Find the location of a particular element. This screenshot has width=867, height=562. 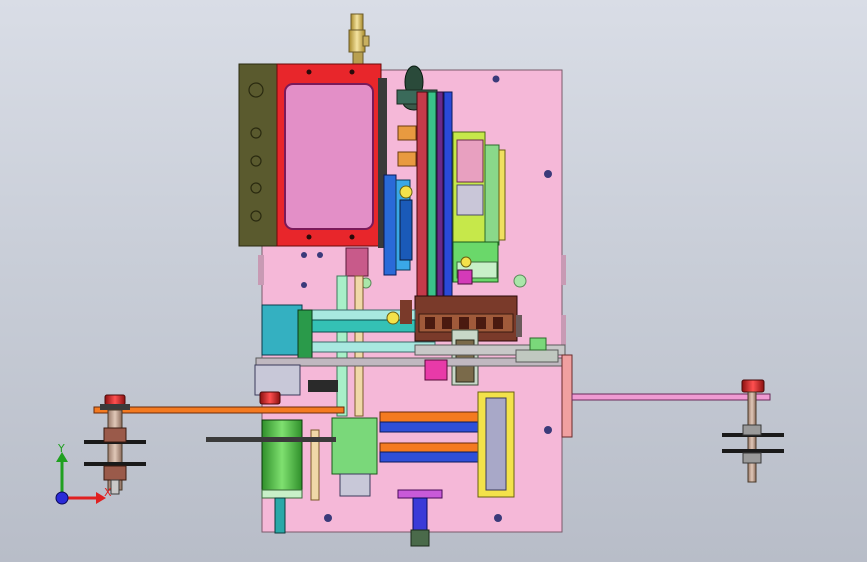

right-arm is located at coordinates (672, 418).